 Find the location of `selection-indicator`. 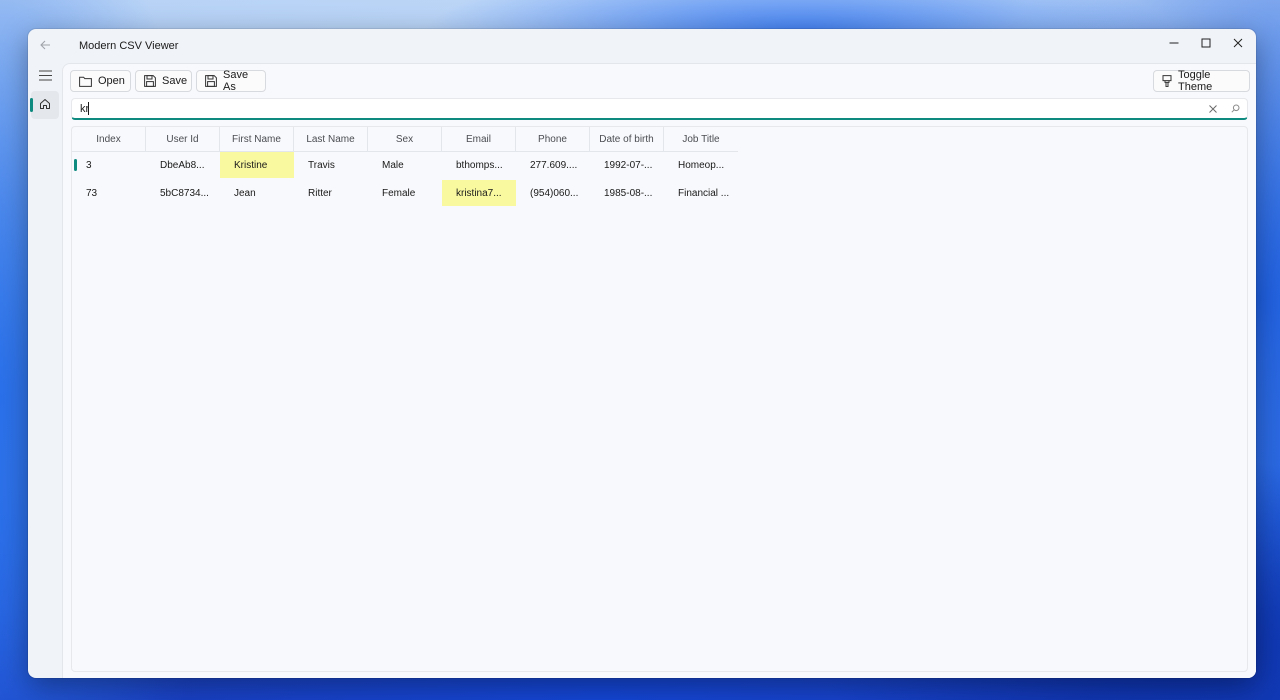

selection-indicator is located at coordinates (31, 105).